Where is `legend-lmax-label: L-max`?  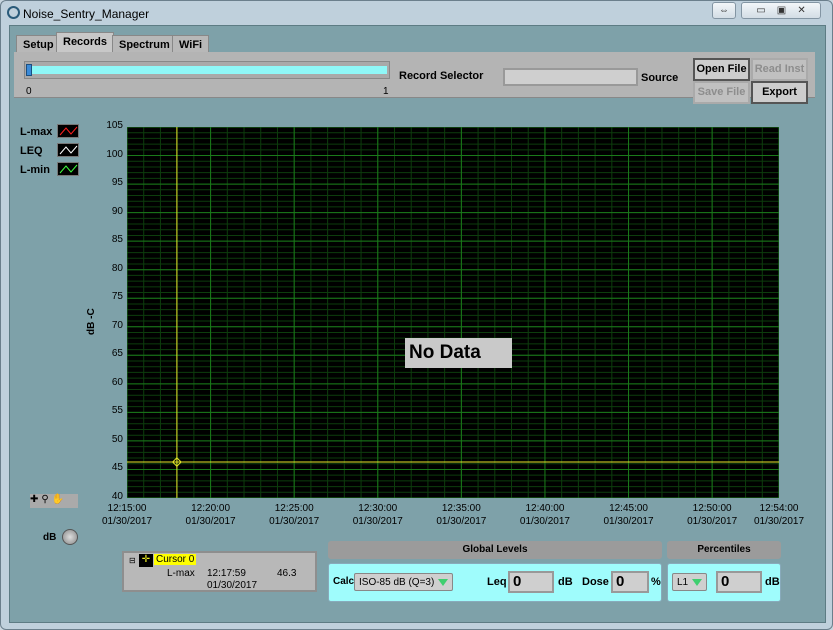
legend-lmax-label: L-max is located at coordinates (36, 132).